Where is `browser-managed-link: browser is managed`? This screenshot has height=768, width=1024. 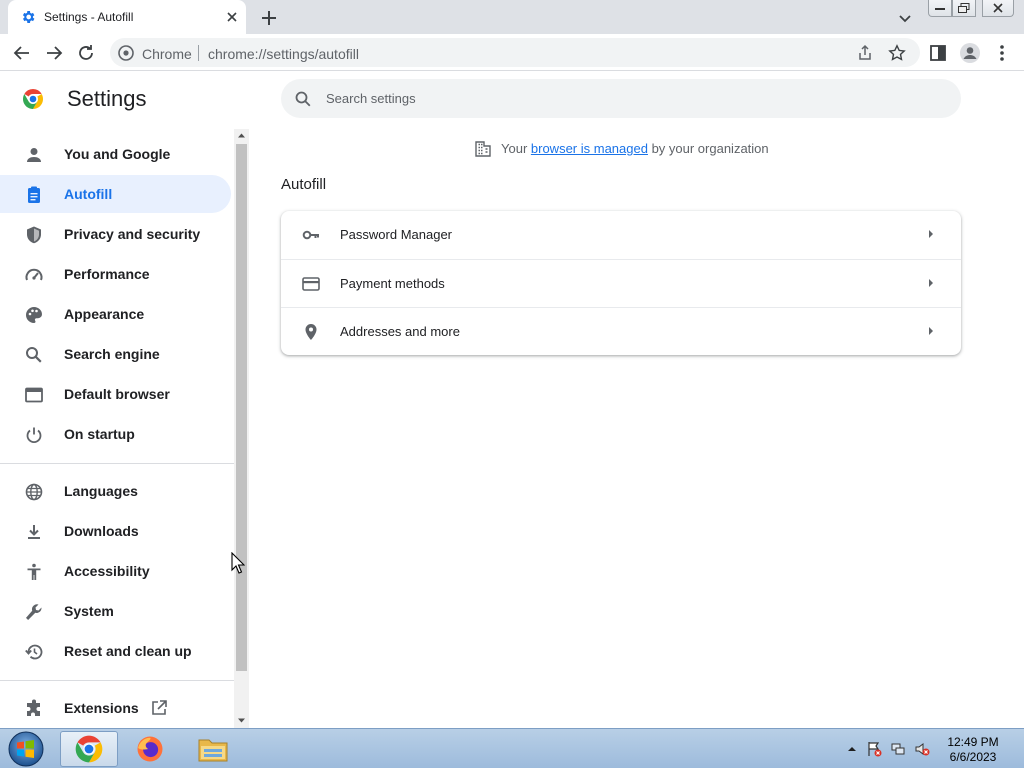 browser-managed-link: browser is managed is located at coordinates (589, 148).